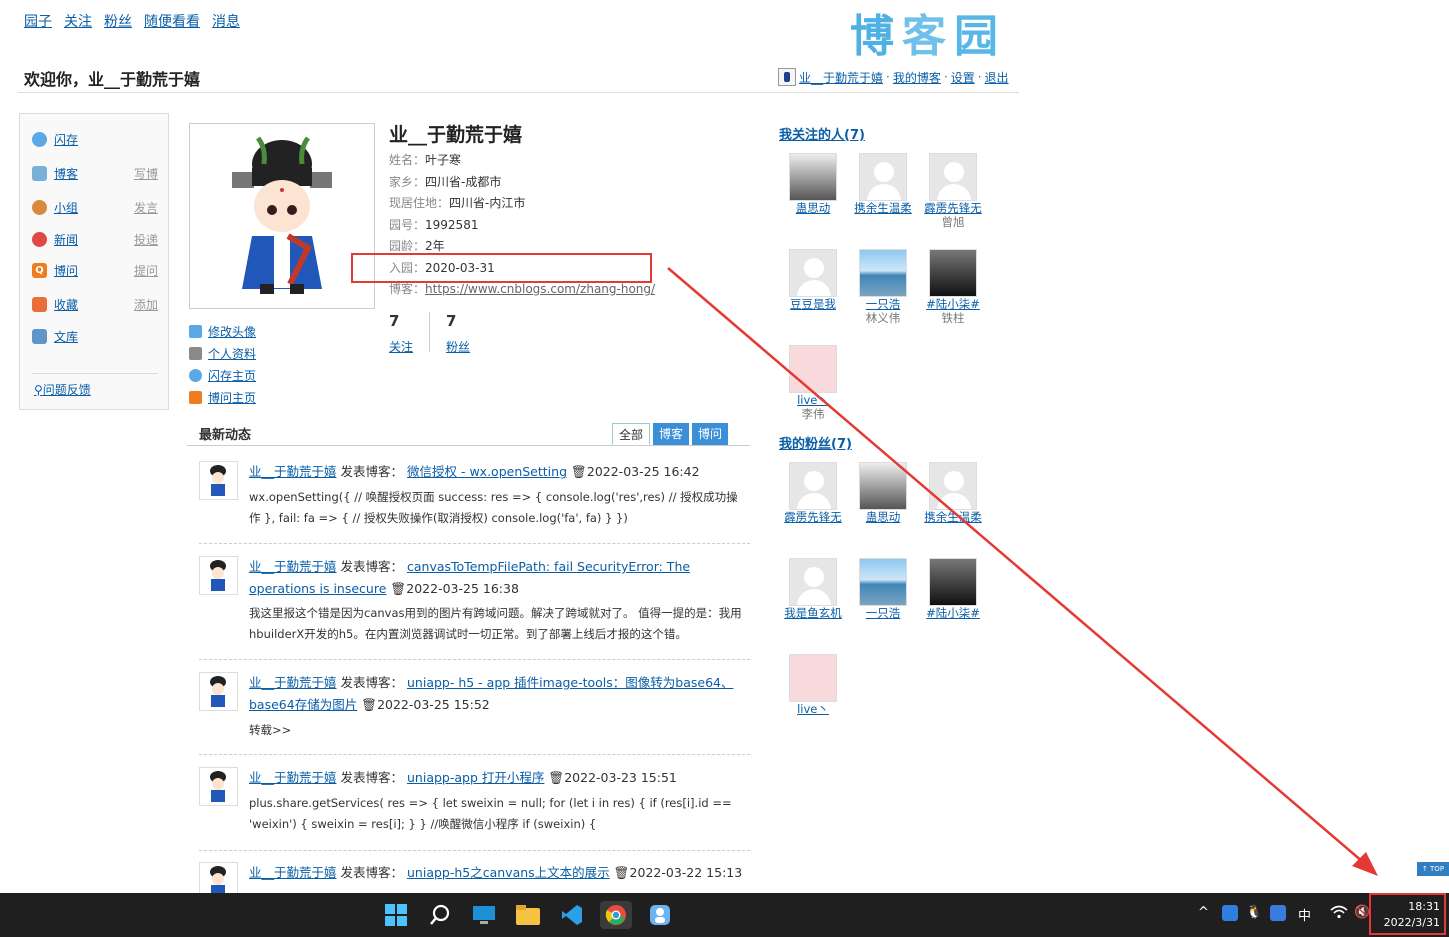  I want to click on person-card: #陆小柒#, so click(953, 589).